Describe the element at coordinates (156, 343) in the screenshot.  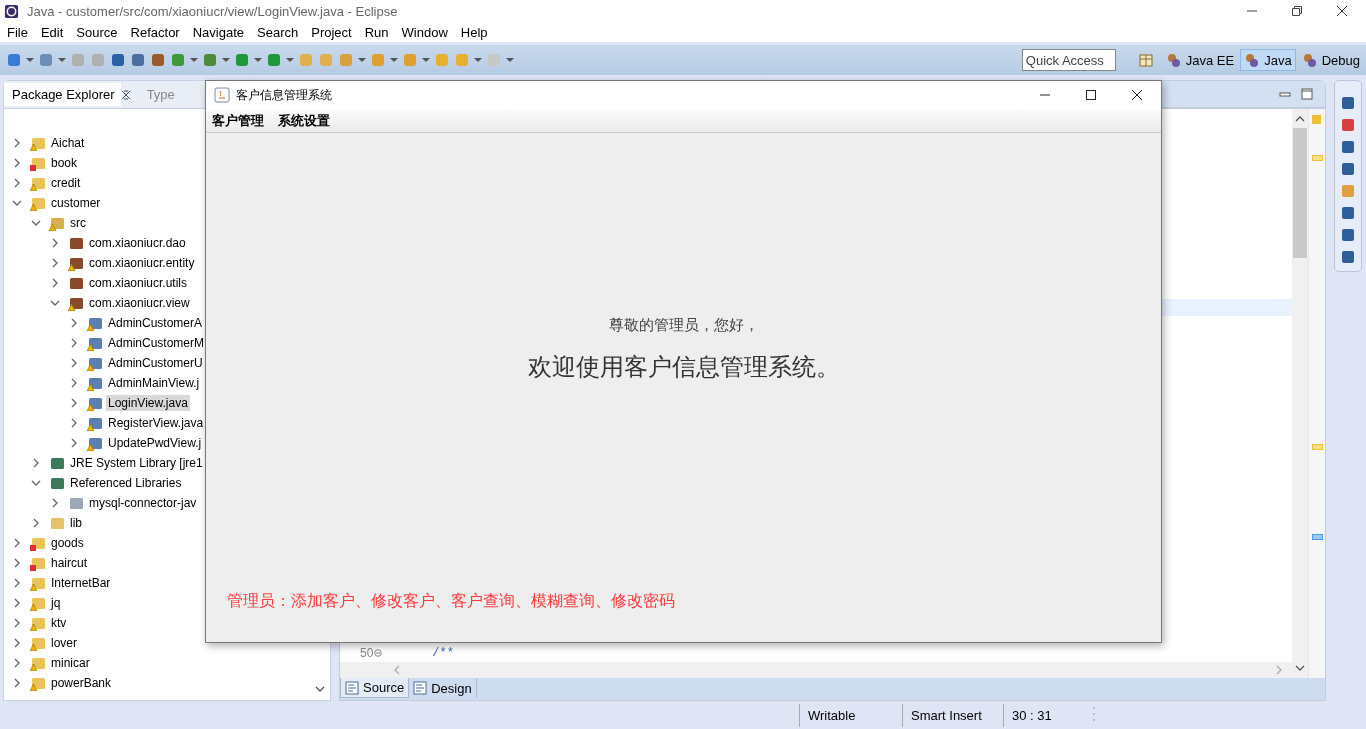
I see `tree-item: AdminCustomerM` at that location.